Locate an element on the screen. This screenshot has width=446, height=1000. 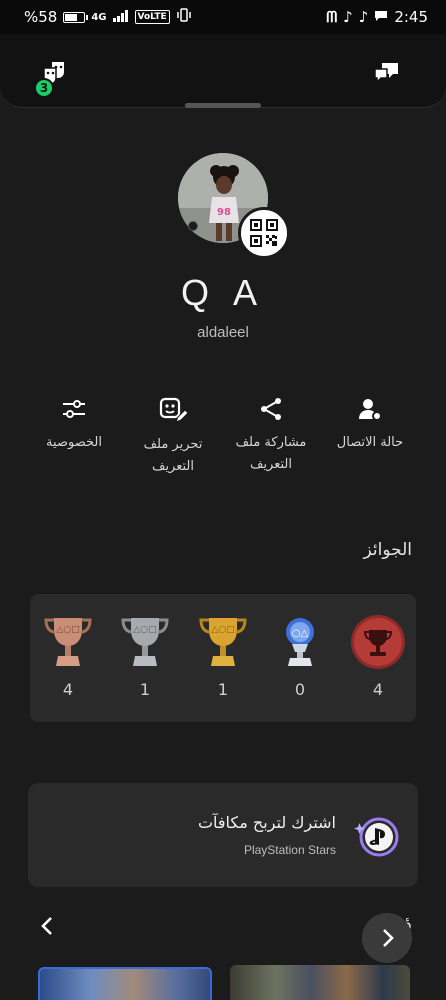
trophy-bronze: △○□ 4 is located at coordinates (68, 656).